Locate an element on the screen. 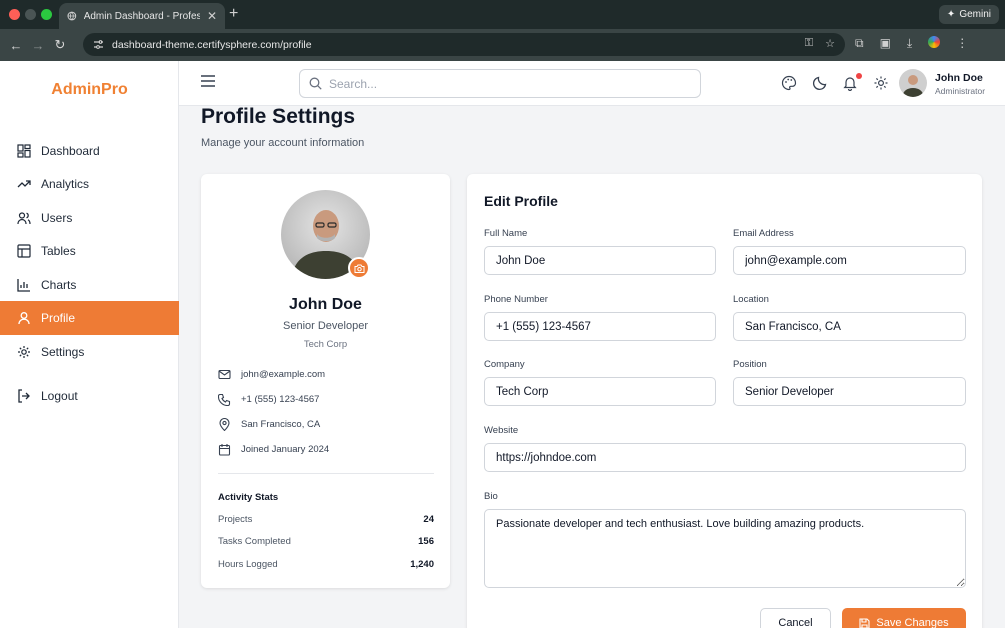  change-photo-button is located at coordinates (359, 268).